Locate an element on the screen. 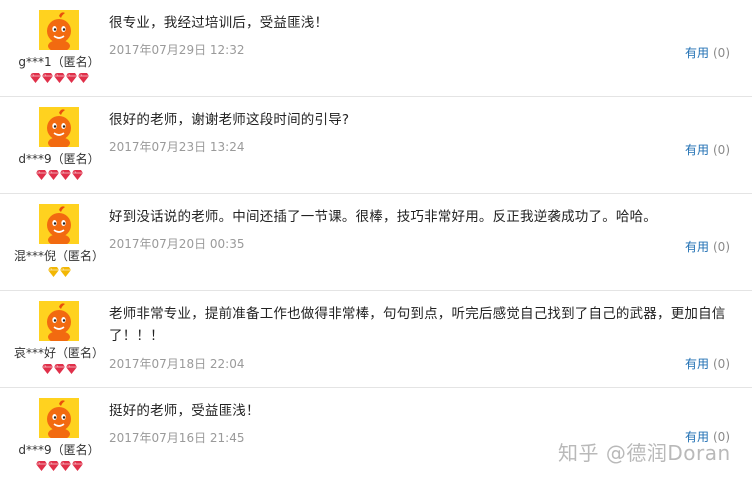 The height and width of the screenshot is (486, 752). review-date: 2017年07月29日 12:32 is located at coordinates (177, 50).